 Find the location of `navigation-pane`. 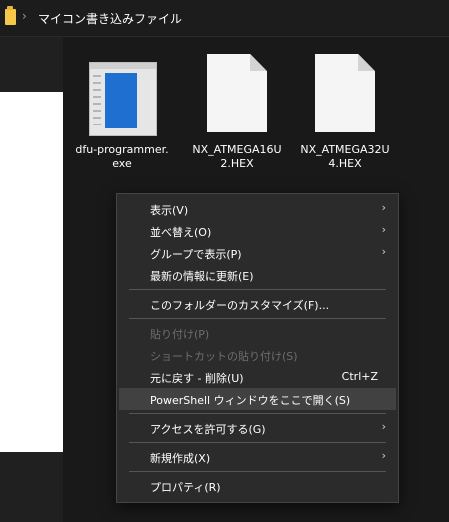

navigation-pane is located at coordinates (31, 279).